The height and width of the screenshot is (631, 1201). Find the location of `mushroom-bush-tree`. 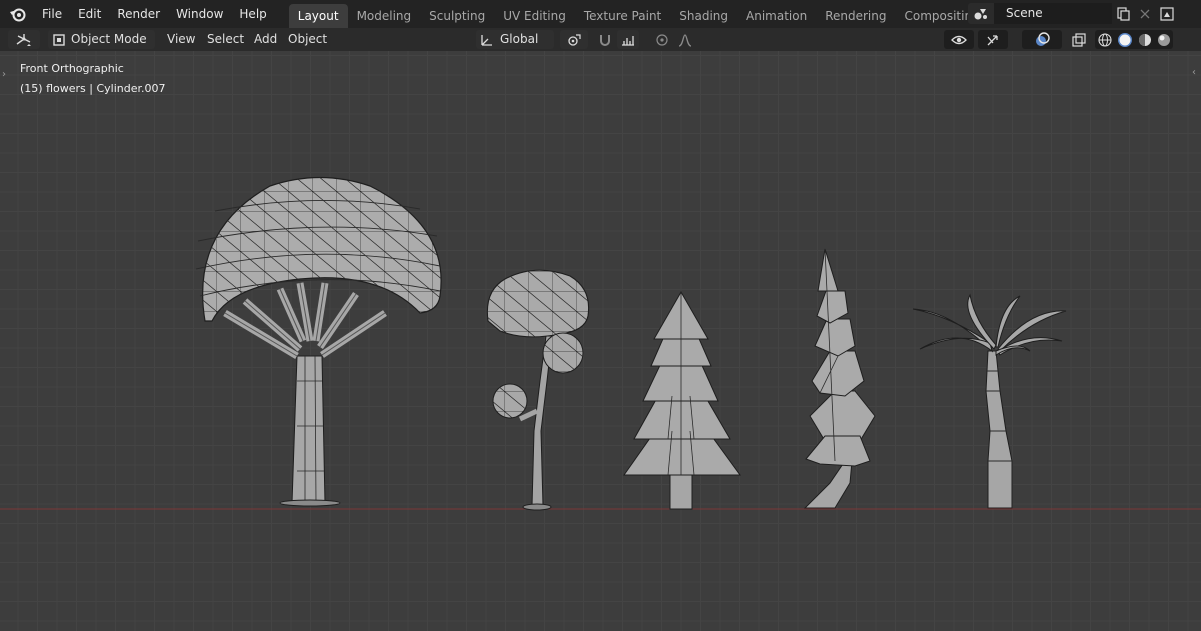

mushroom-bush-tree is located at coordinates (538, 390).